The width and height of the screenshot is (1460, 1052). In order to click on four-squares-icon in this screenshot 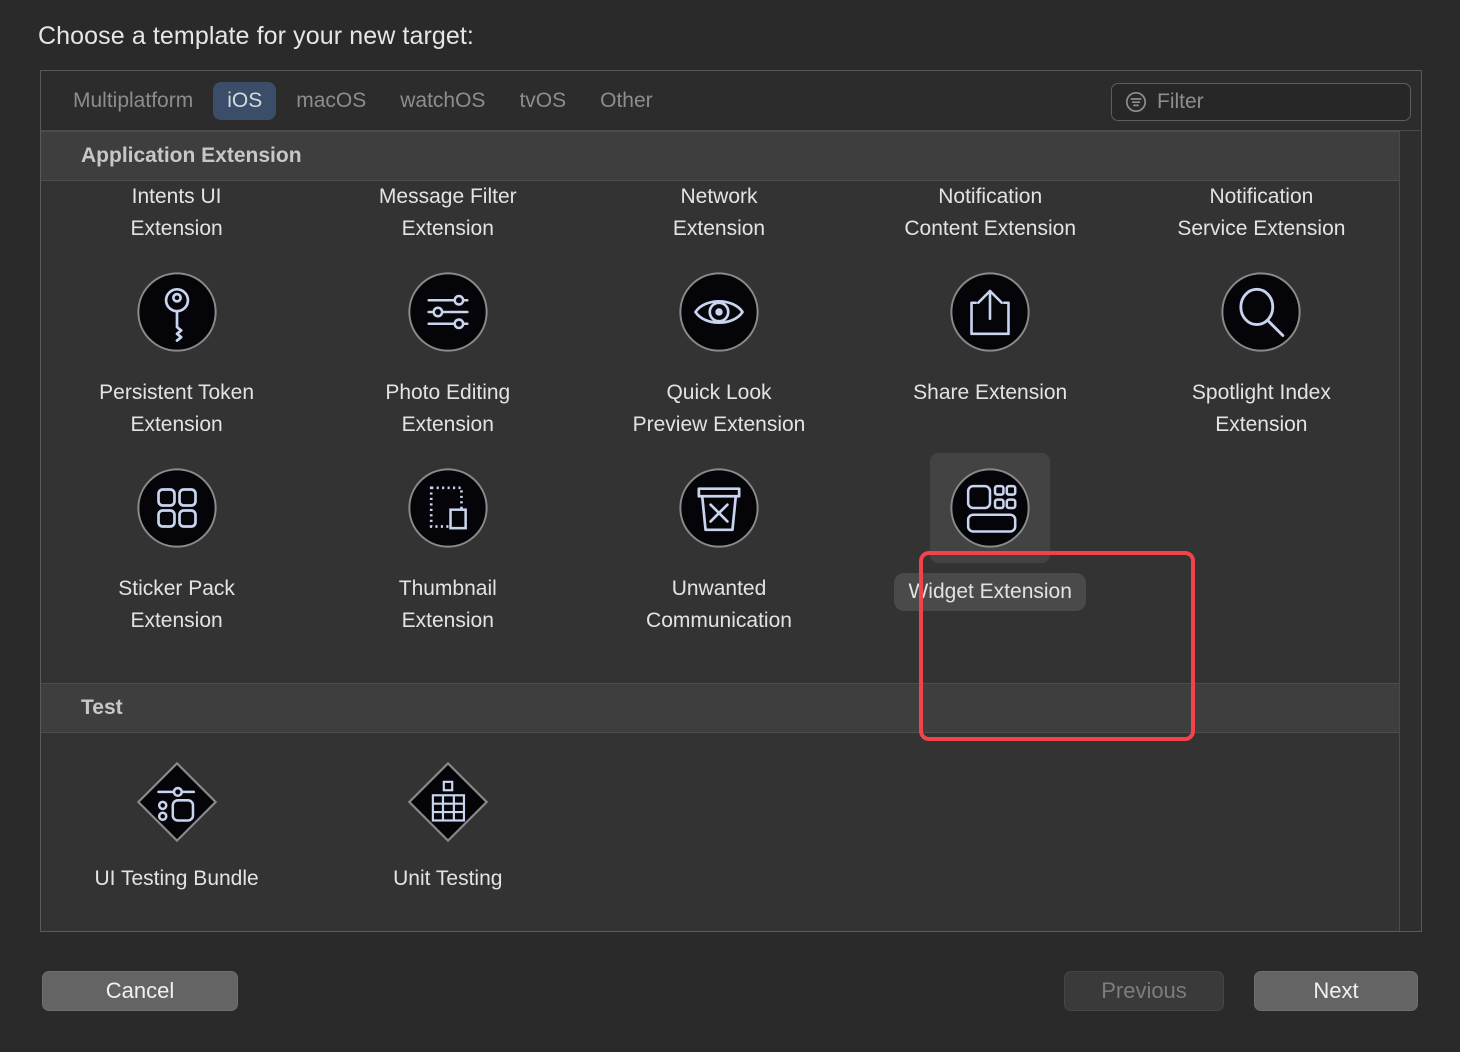, I will do `click(176, 508)`.